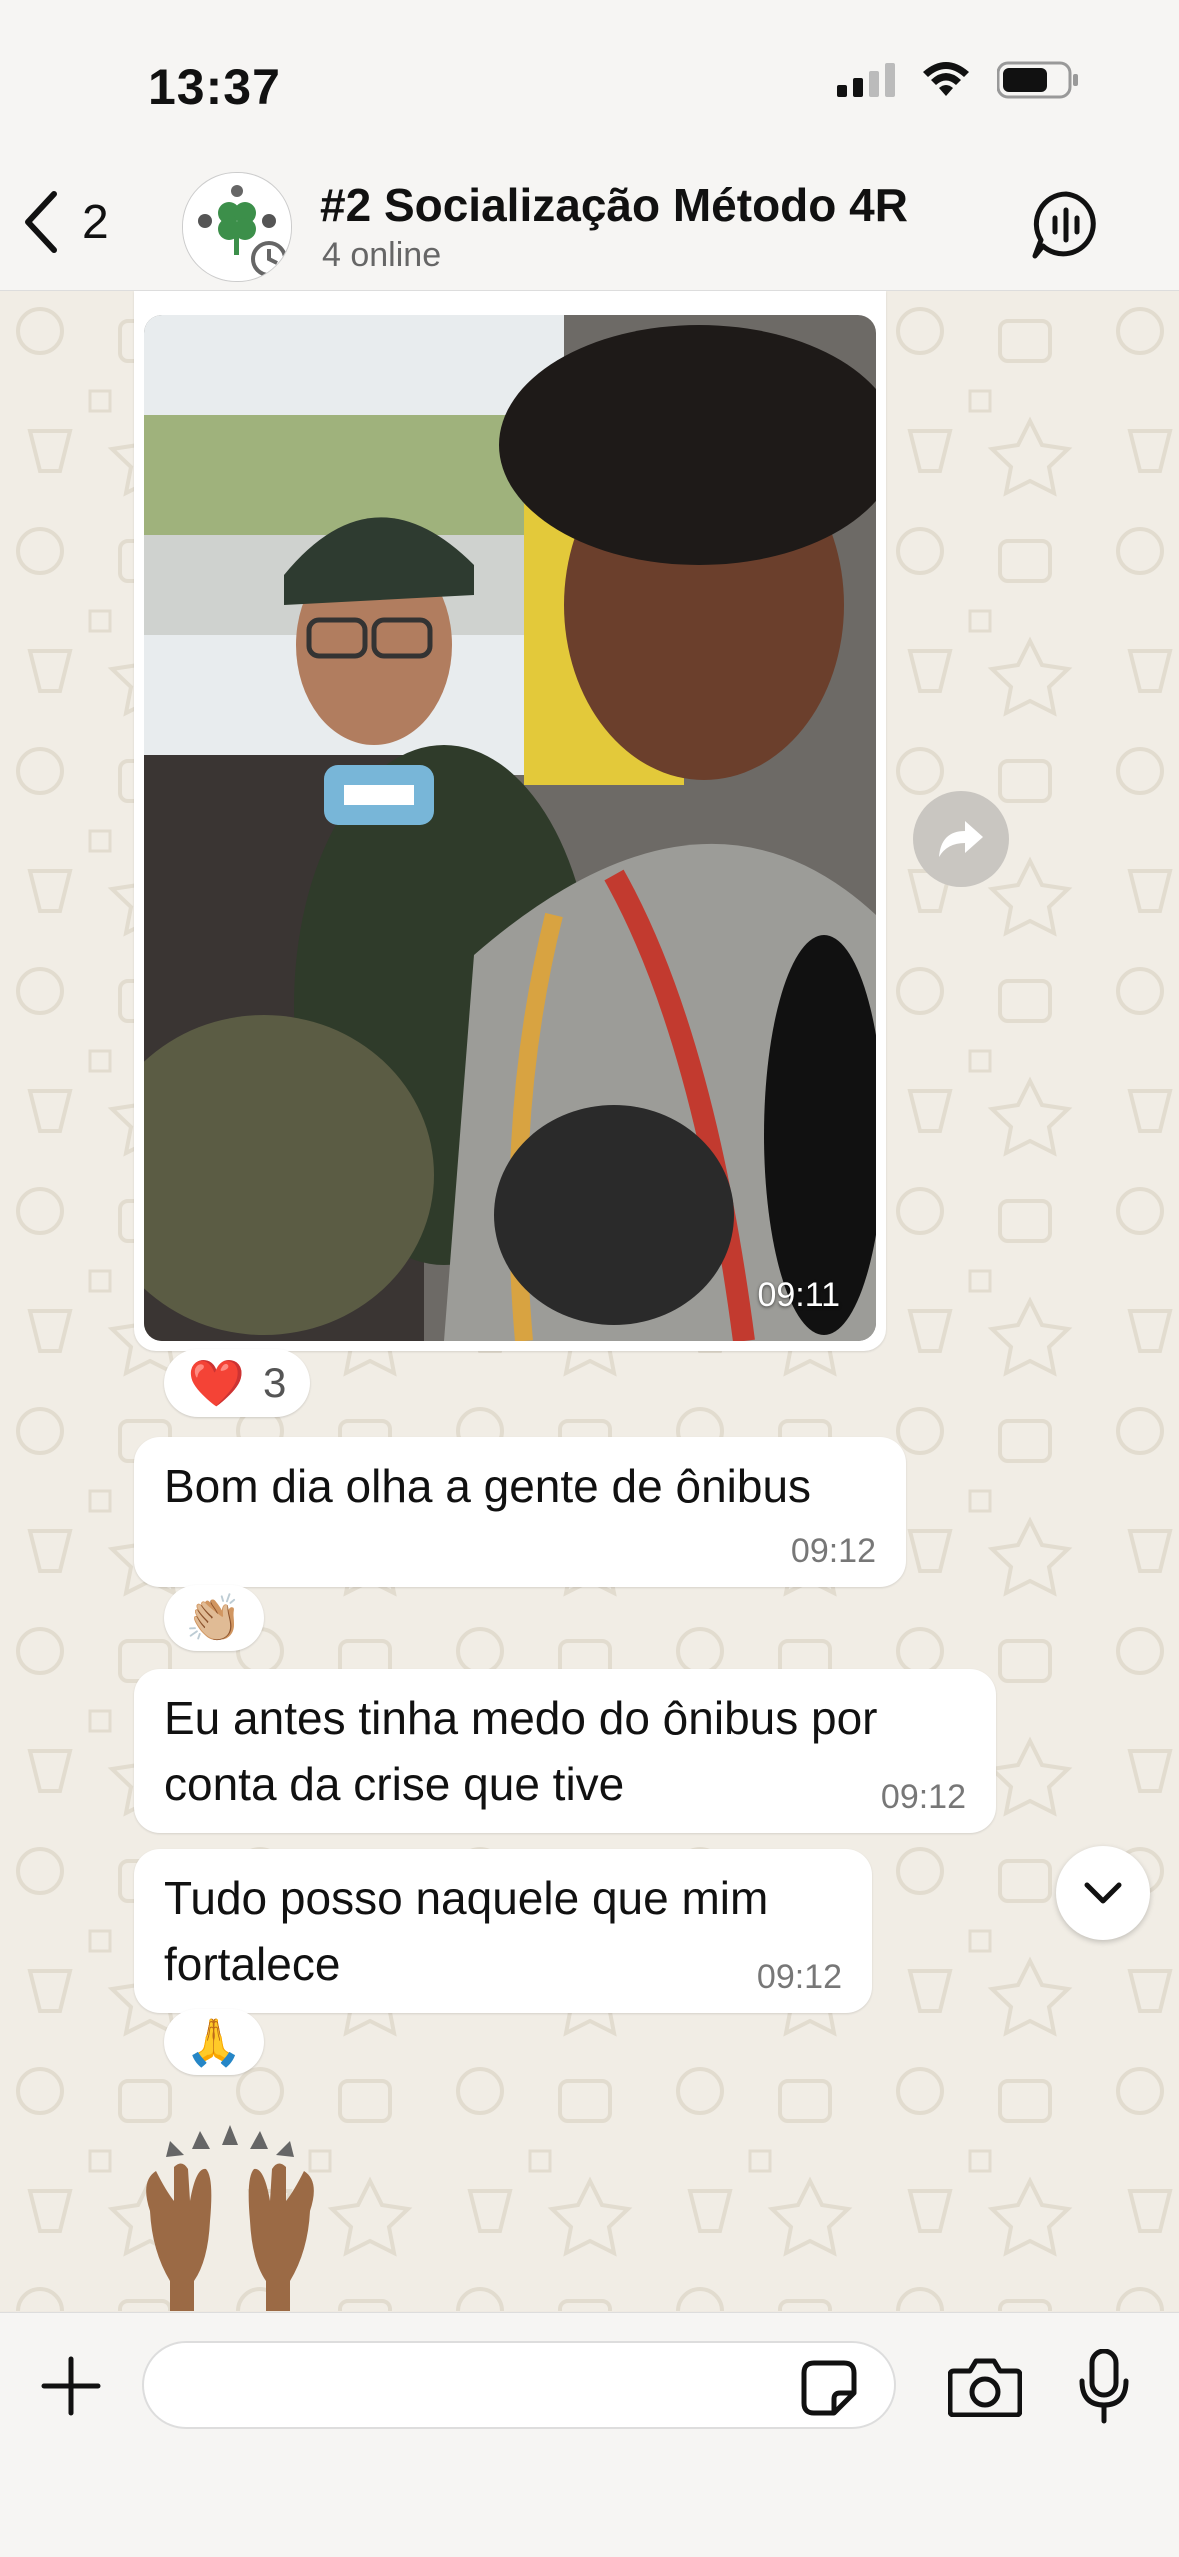 The image size is (1179, 2557). Describe the element at coordinates (466, 1931) in the screenshot. I see `message-text: Tudo posso naquele que mim fortalece` at that location.